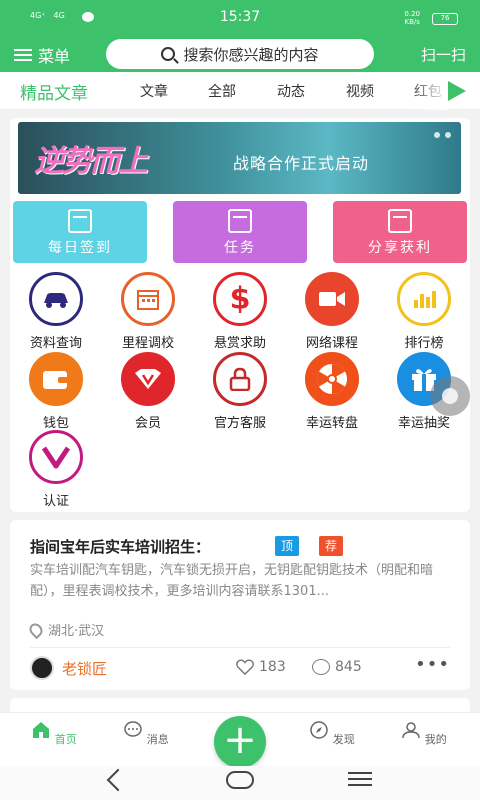 This screenshot has height=800, width=480. I want to click on grid-item-verification: 认证, so click(56, 469).